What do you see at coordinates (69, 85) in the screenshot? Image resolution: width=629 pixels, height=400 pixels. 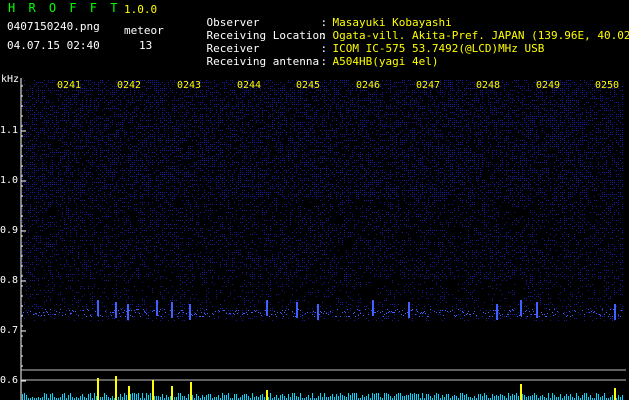 I see `x-tick-label: 0241` at bounding box center [69, 85].